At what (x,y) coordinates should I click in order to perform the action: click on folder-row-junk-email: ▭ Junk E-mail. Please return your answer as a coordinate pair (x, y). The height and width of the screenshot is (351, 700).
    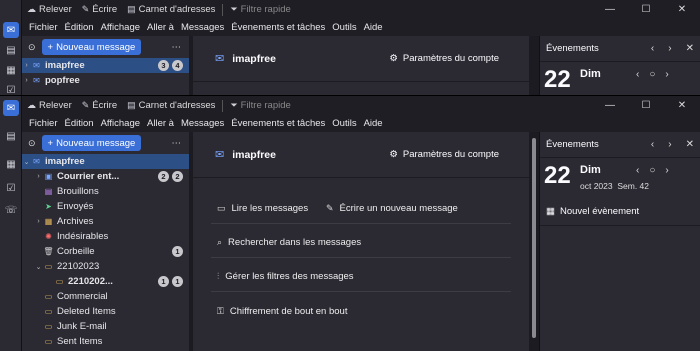
    Looking at the image, I should click on (105, 326).